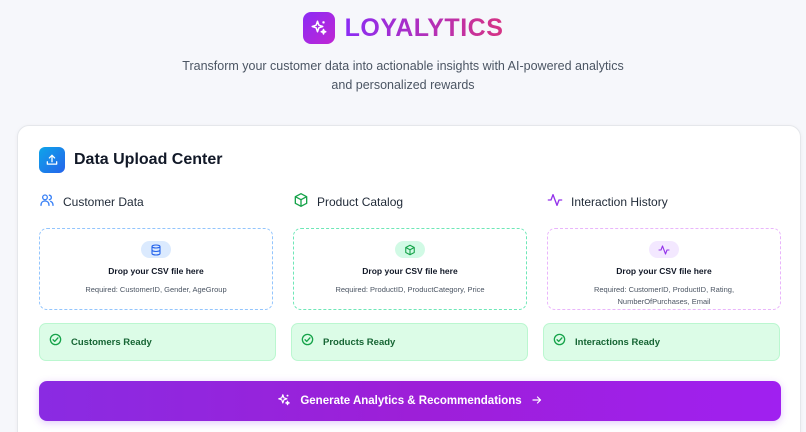 The image size is (806, 432). What do you see at coordinates (661, 342) in the screenshot?
I see `interactions-ready-badge: Interactions Ready` at bounding box center [661, 342].